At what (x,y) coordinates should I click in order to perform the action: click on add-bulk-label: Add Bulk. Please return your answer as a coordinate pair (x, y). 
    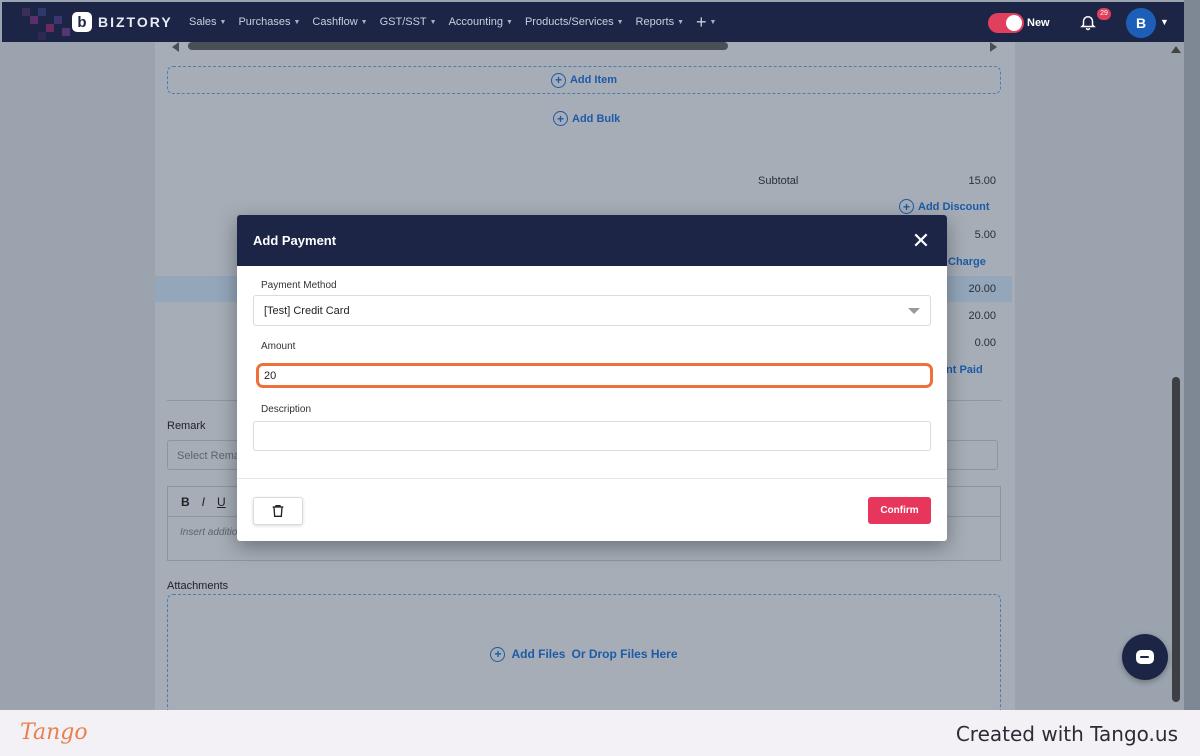
    Looking at the image, I should click on (596, 118).